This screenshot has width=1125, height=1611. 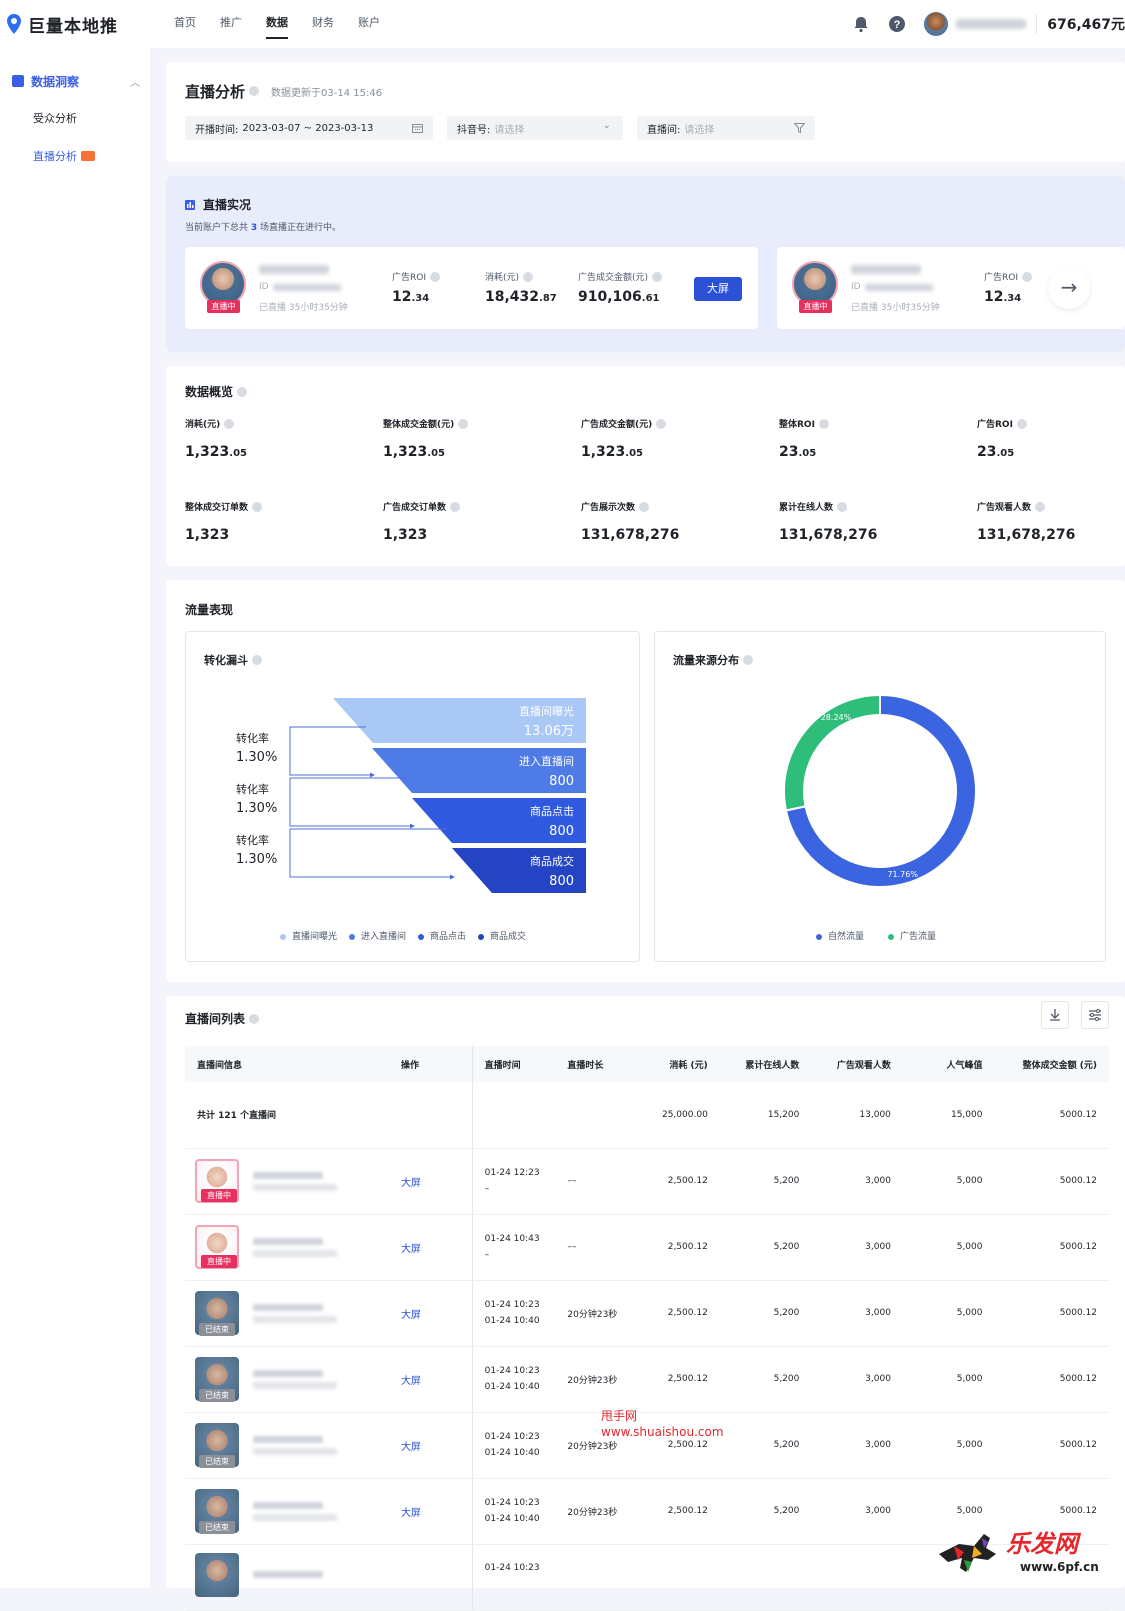 What do you see at coordinates (861, 24) in the screenshot?
I see `bell-icon` at bounding box center [861, 24].